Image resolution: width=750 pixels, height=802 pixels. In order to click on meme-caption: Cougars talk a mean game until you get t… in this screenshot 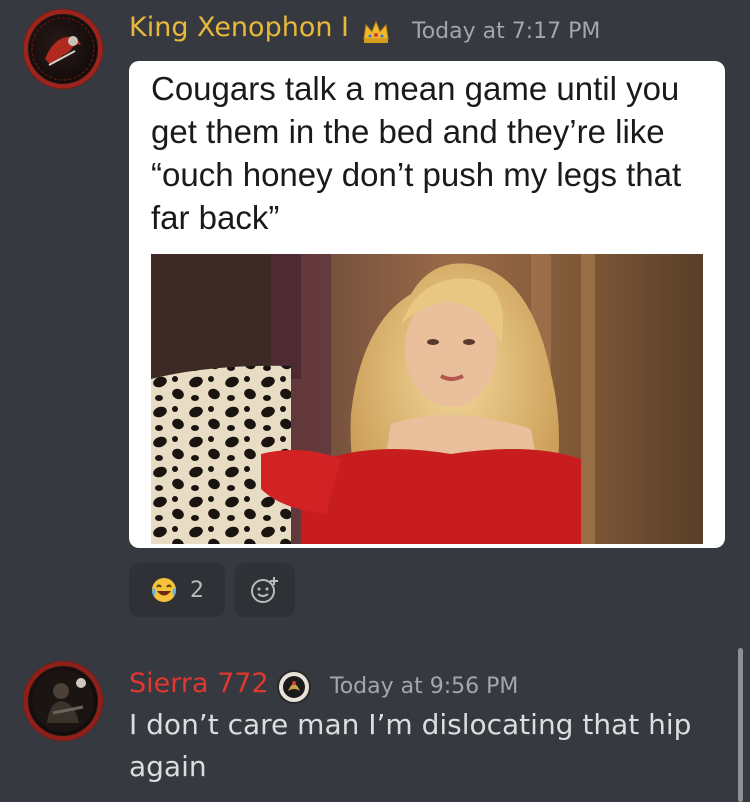, I will do `click(416, 153)`.